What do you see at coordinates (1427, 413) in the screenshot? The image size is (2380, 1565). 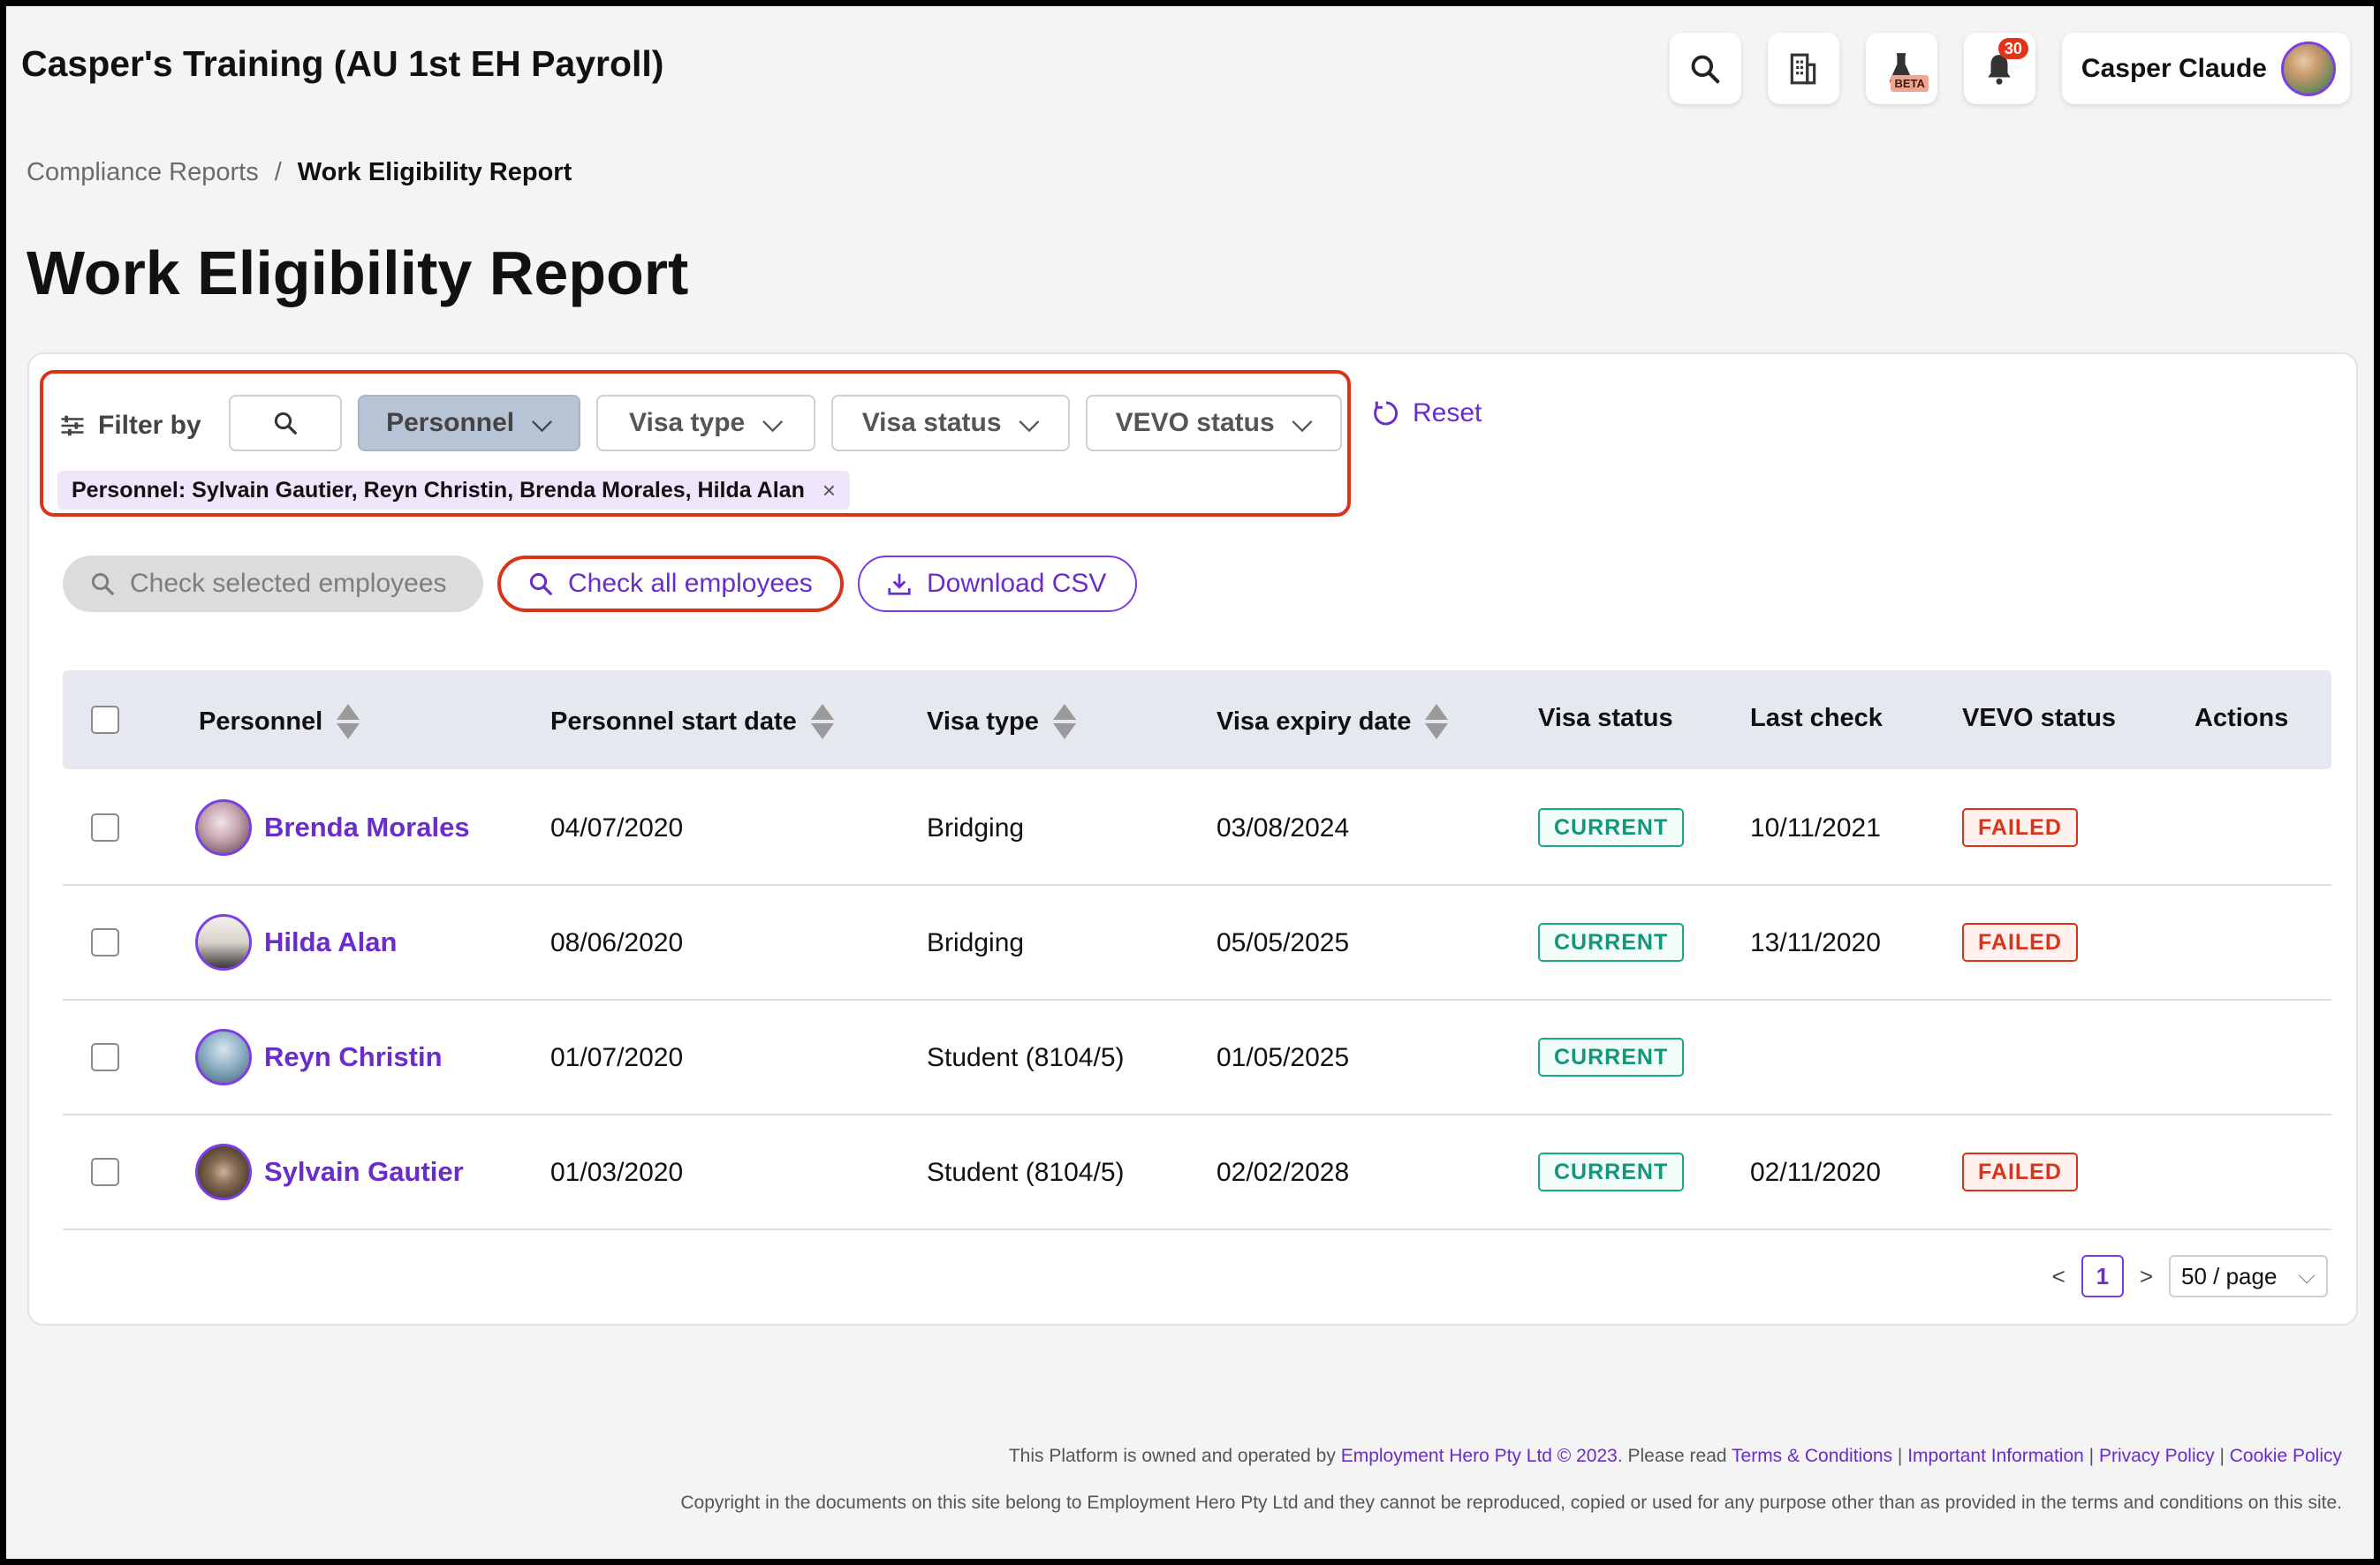 I see `reset-filters-button: Reset` at bounding box center [1427, 413].